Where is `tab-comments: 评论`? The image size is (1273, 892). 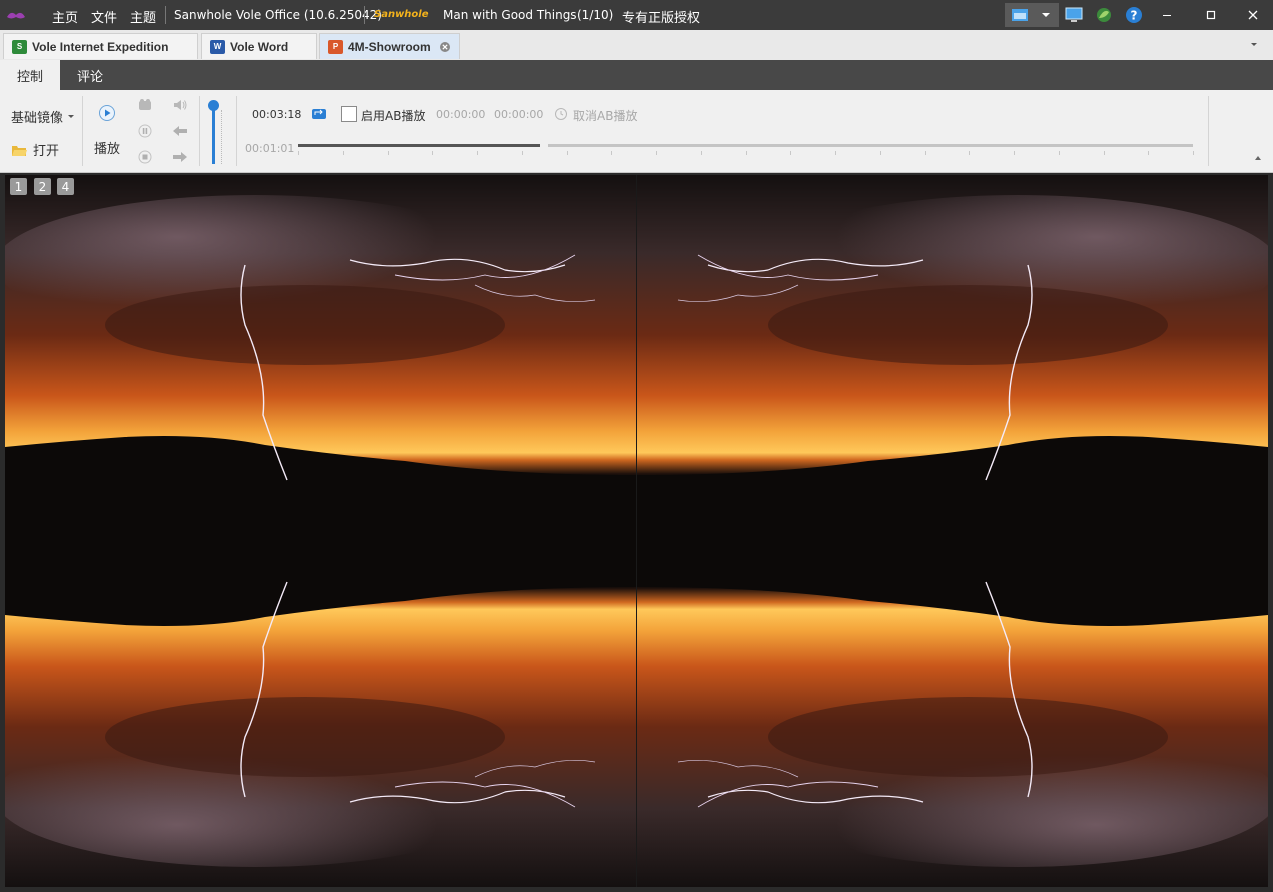
tab-comments: 评论 is located at coordinates (90, 75).